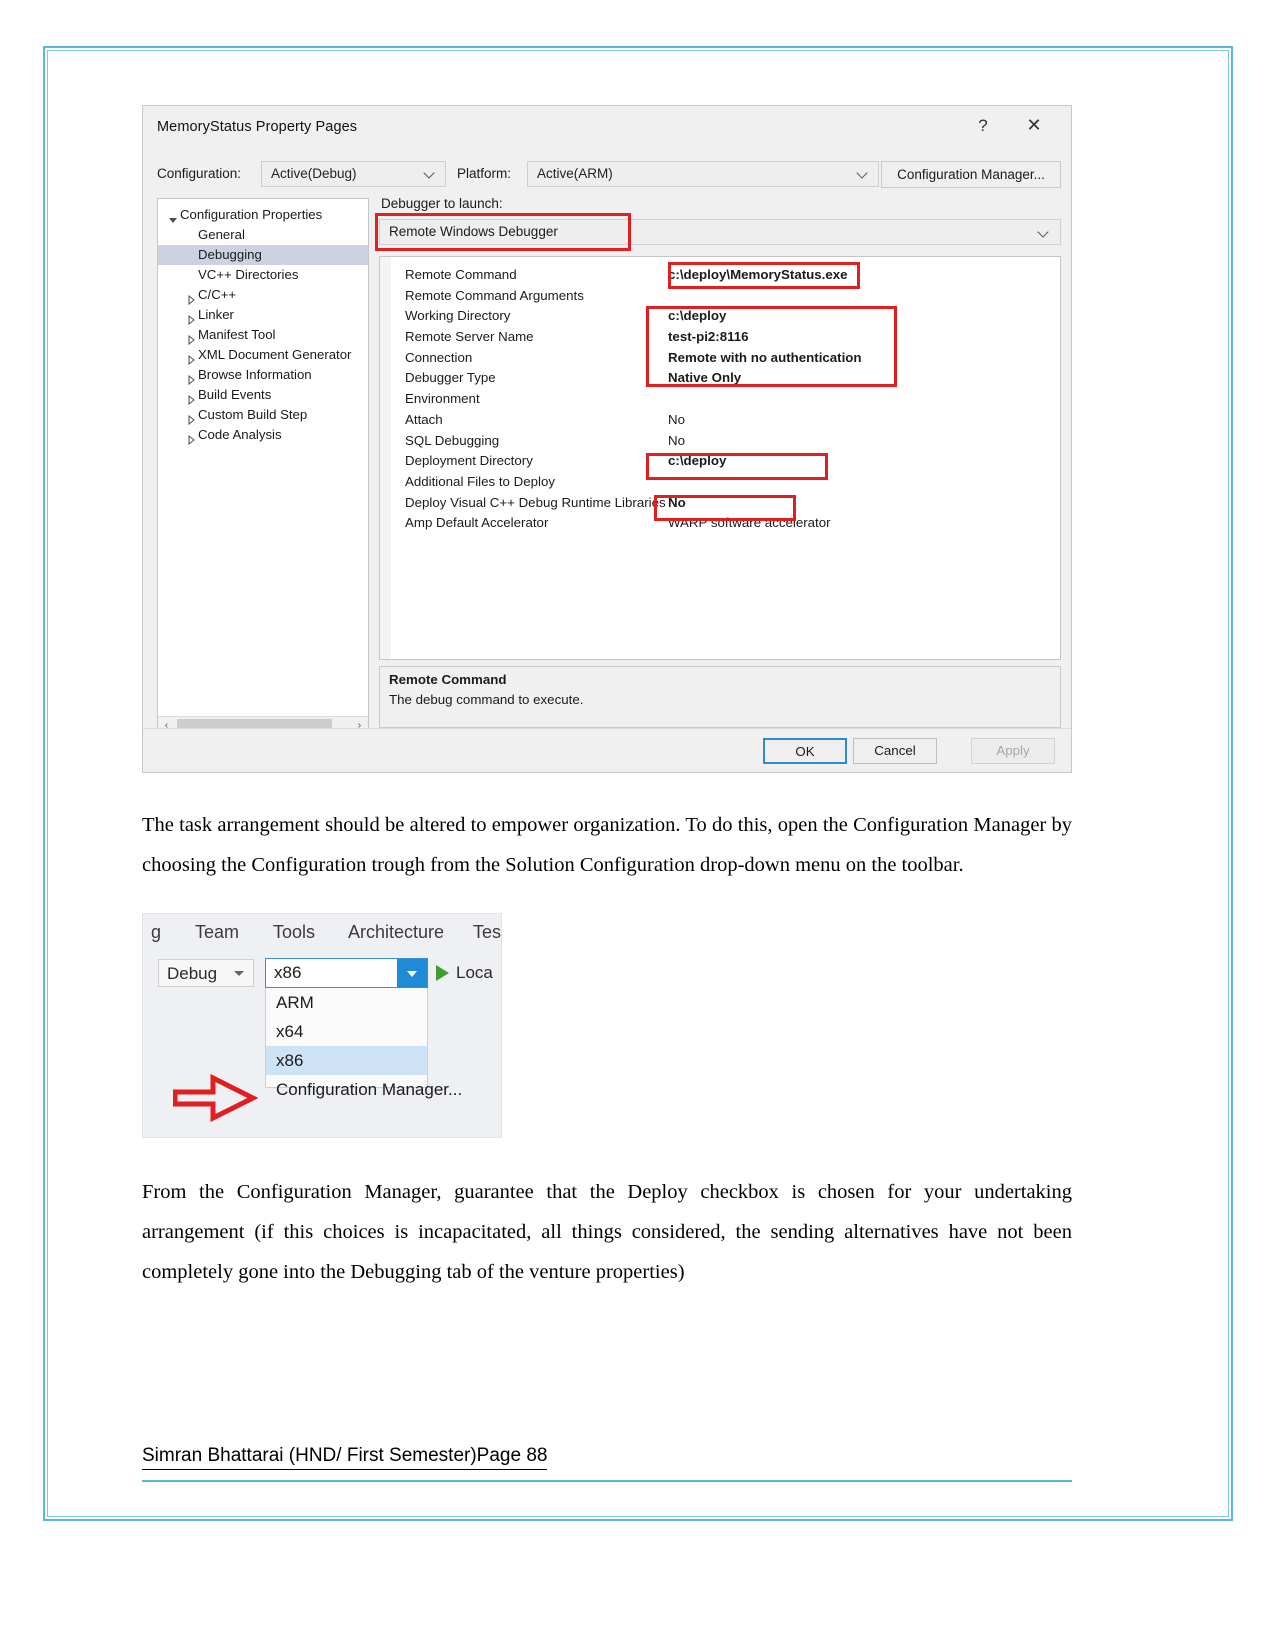 This screenshot has width=1275, height=1651. I want to click on play-icon, so click(442, 973).